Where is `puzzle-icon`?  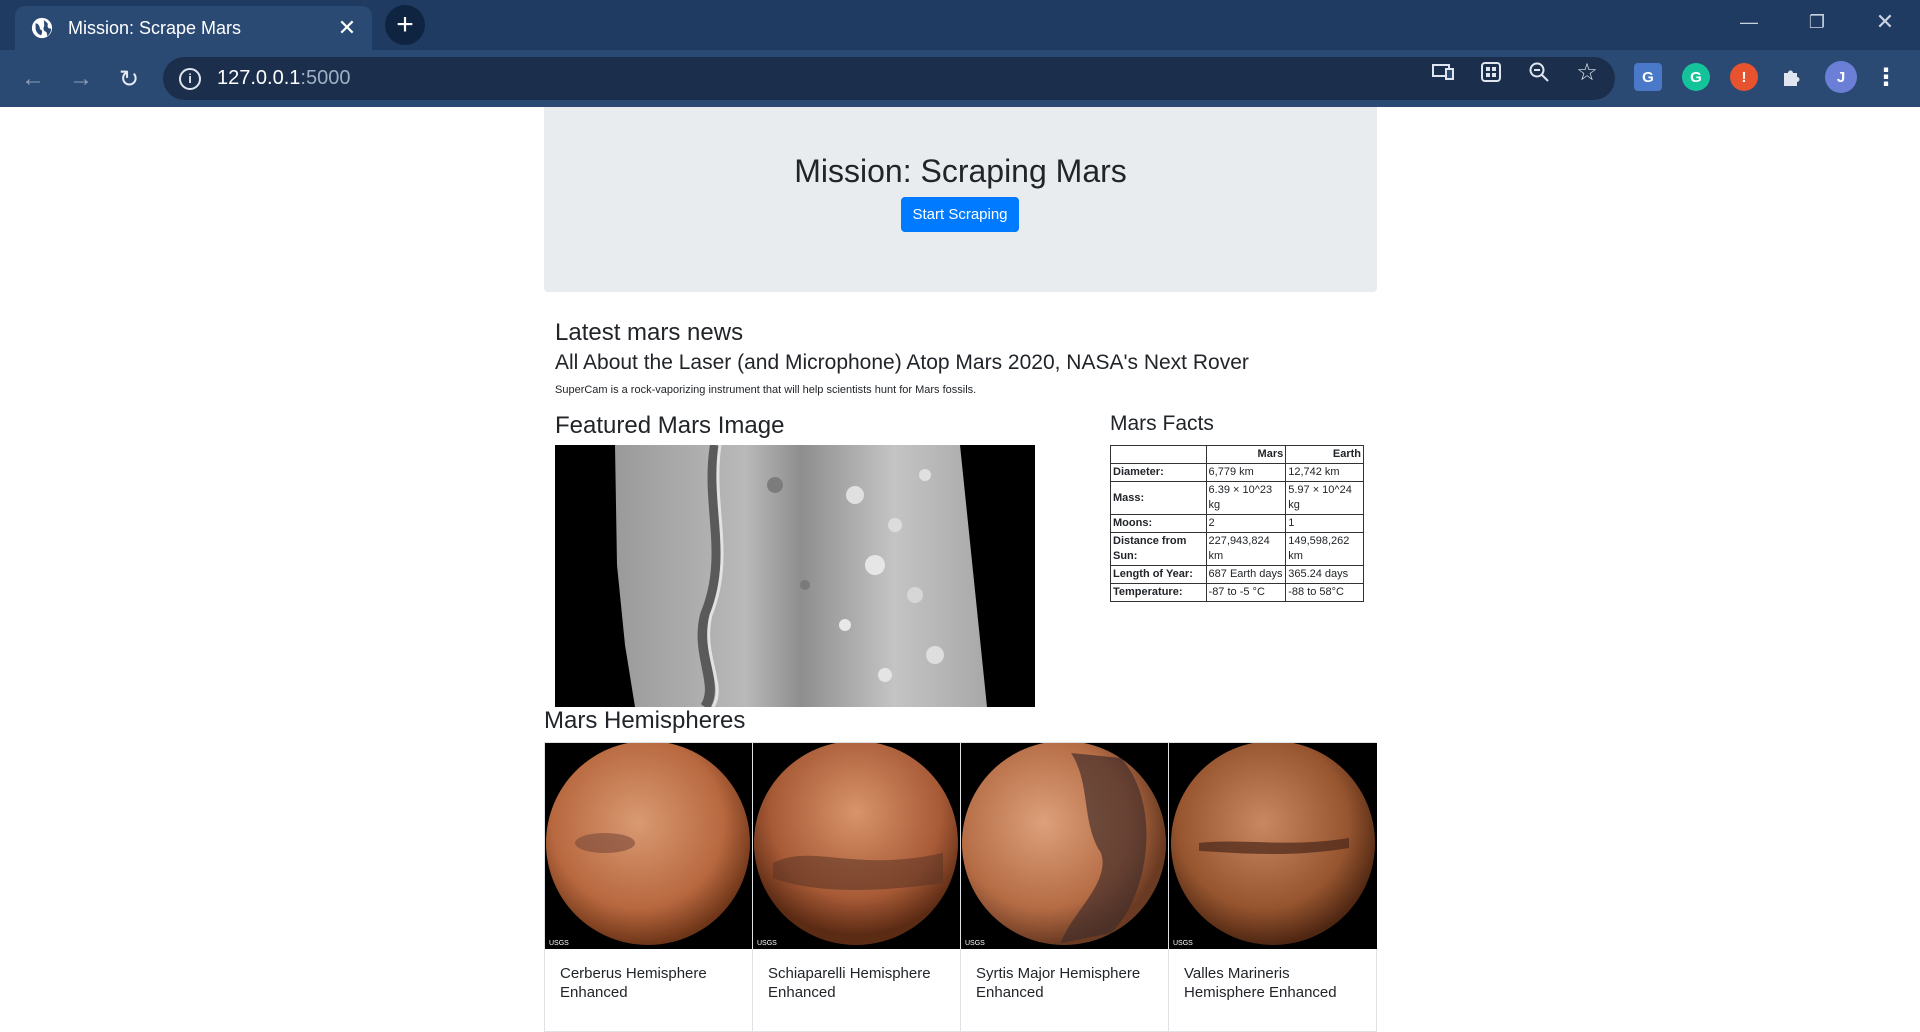
puzzle-icon is located at coordinates (1792, 77).